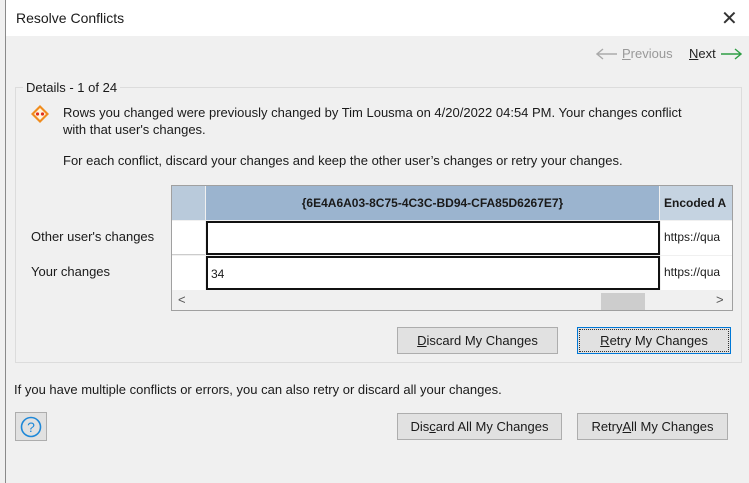 Image resolution: width=749 pixels, height=483 pixels. I want to click on retry-my-changes-button: Retry My Changes, so click(654, 340).